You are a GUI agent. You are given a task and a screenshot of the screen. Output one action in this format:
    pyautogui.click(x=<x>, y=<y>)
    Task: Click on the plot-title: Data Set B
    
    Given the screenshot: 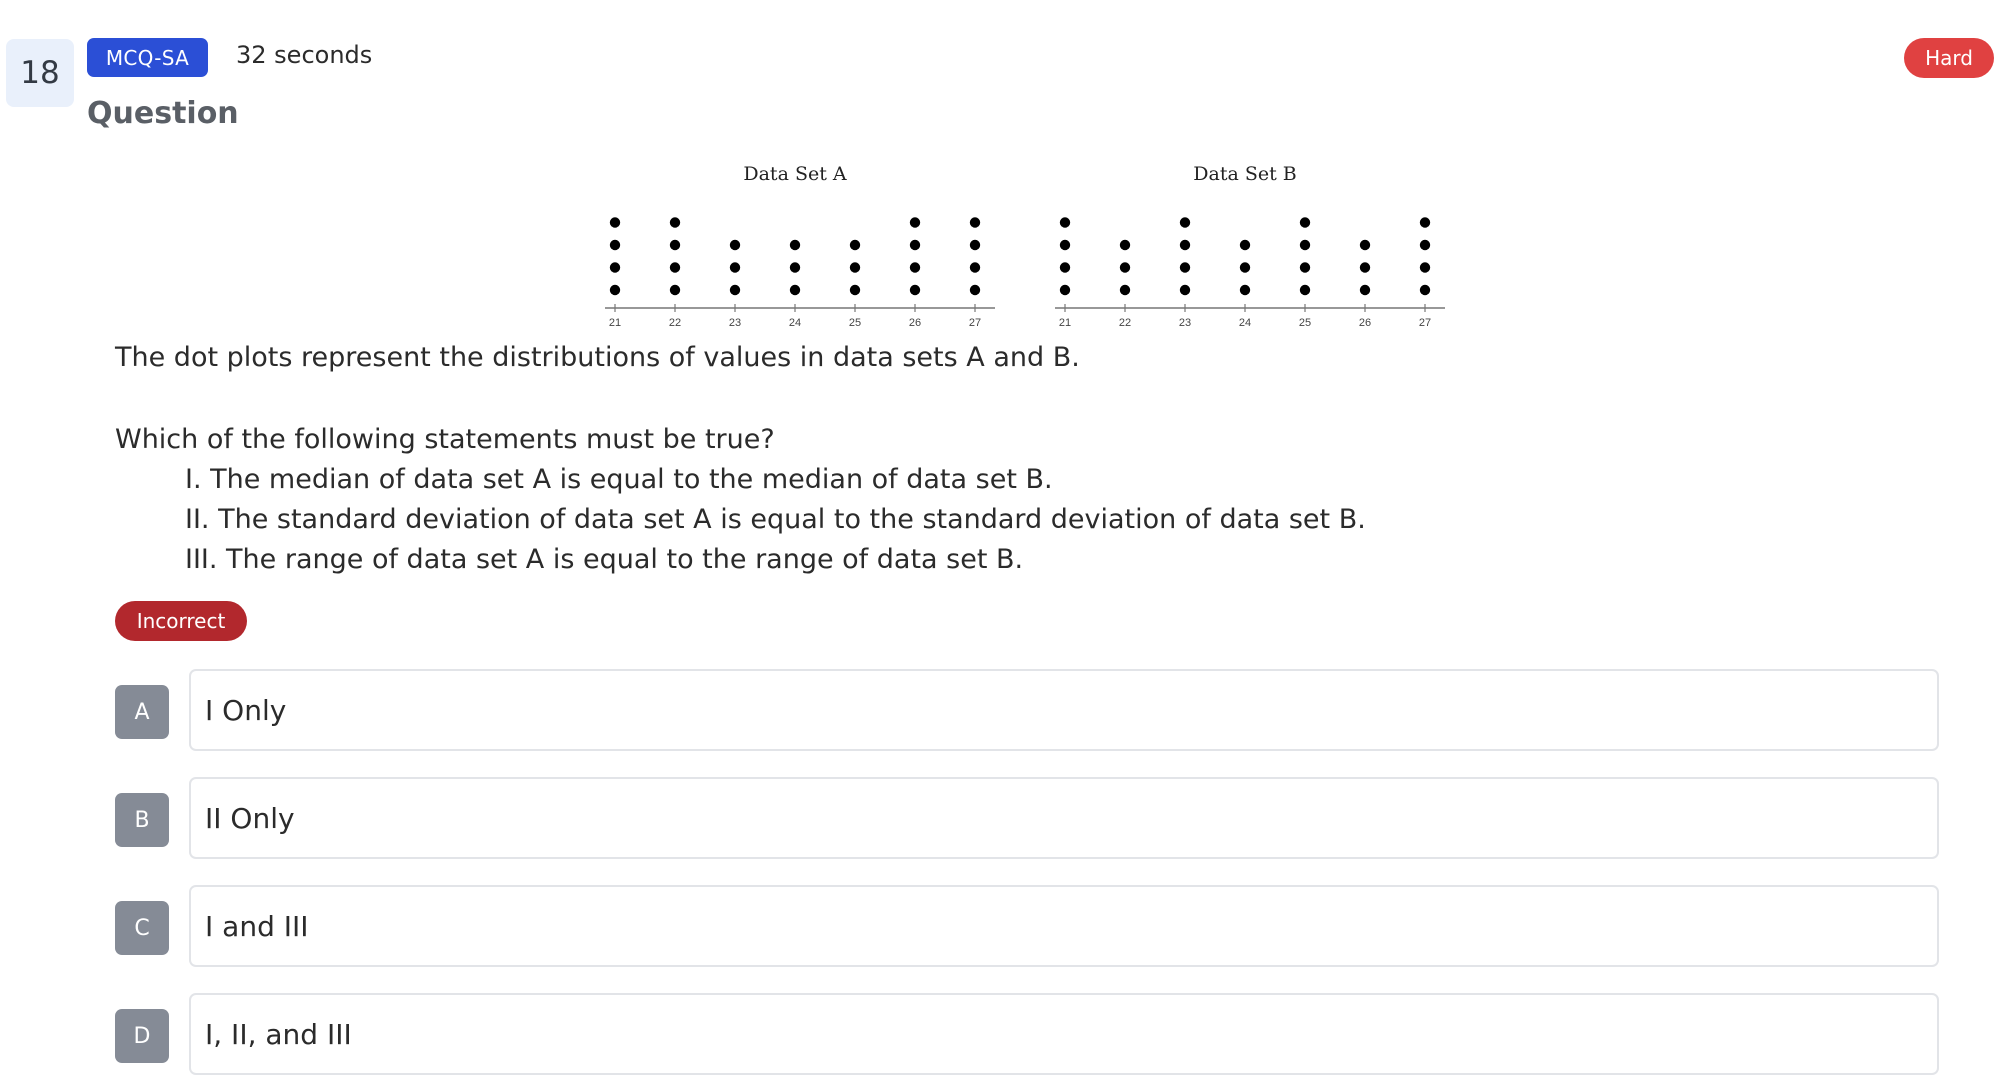 What is the action you would take?
    pyautogui.click(x=1244, y=174)
    